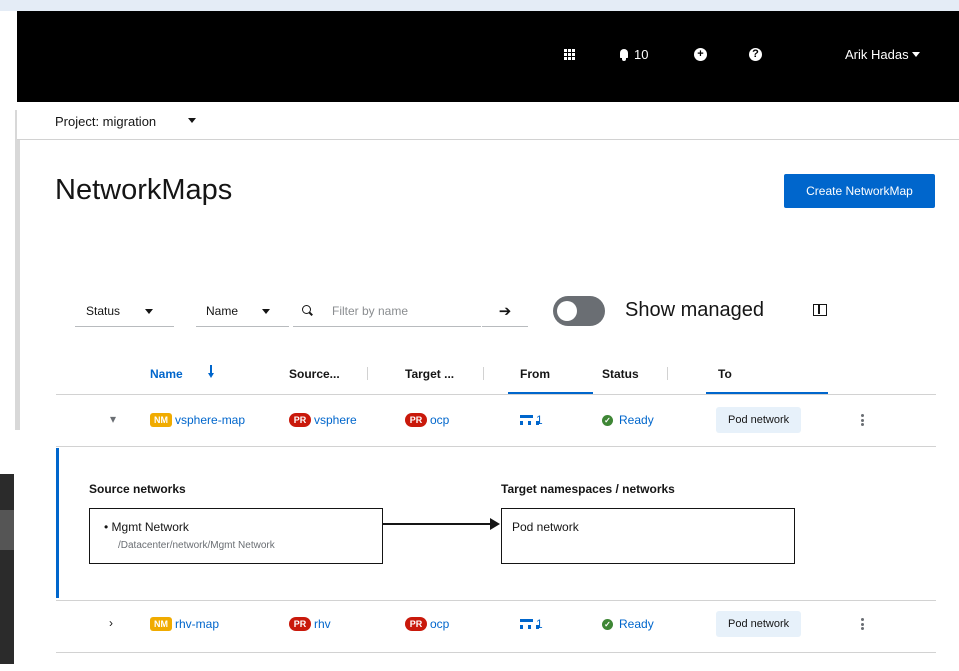 This screenshot has width=959, height=671. What do you see at coordinates (633, 54) in the screenshot?
I see `notifications-button: 10` at bounding box center [633, 54].